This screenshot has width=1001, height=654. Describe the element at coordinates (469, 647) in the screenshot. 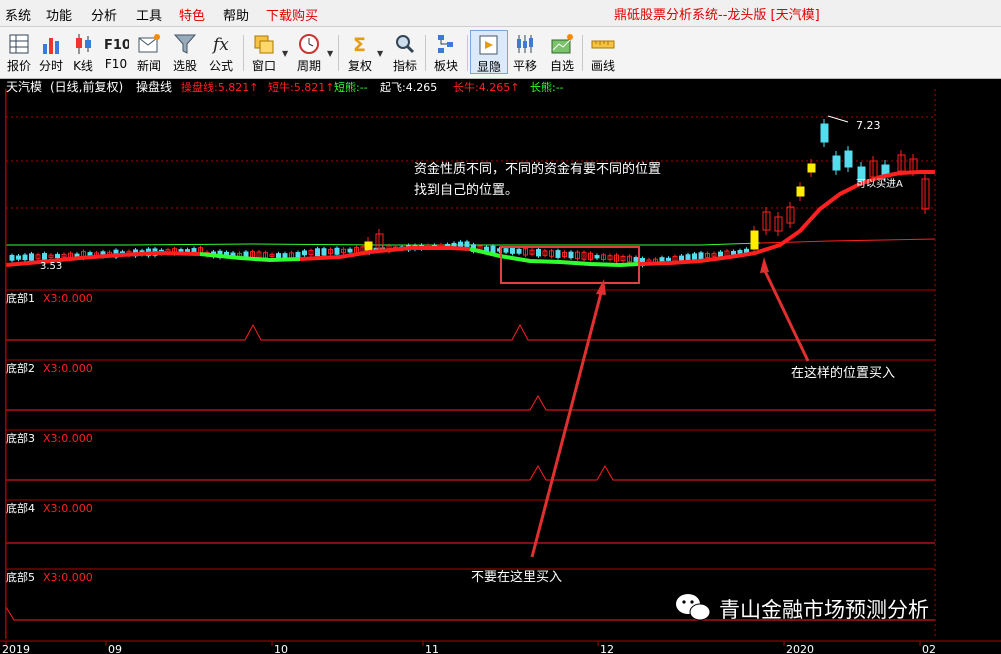

I see `x-axis-ticks: 2019 09 10 11 12 2020 02` at that location.